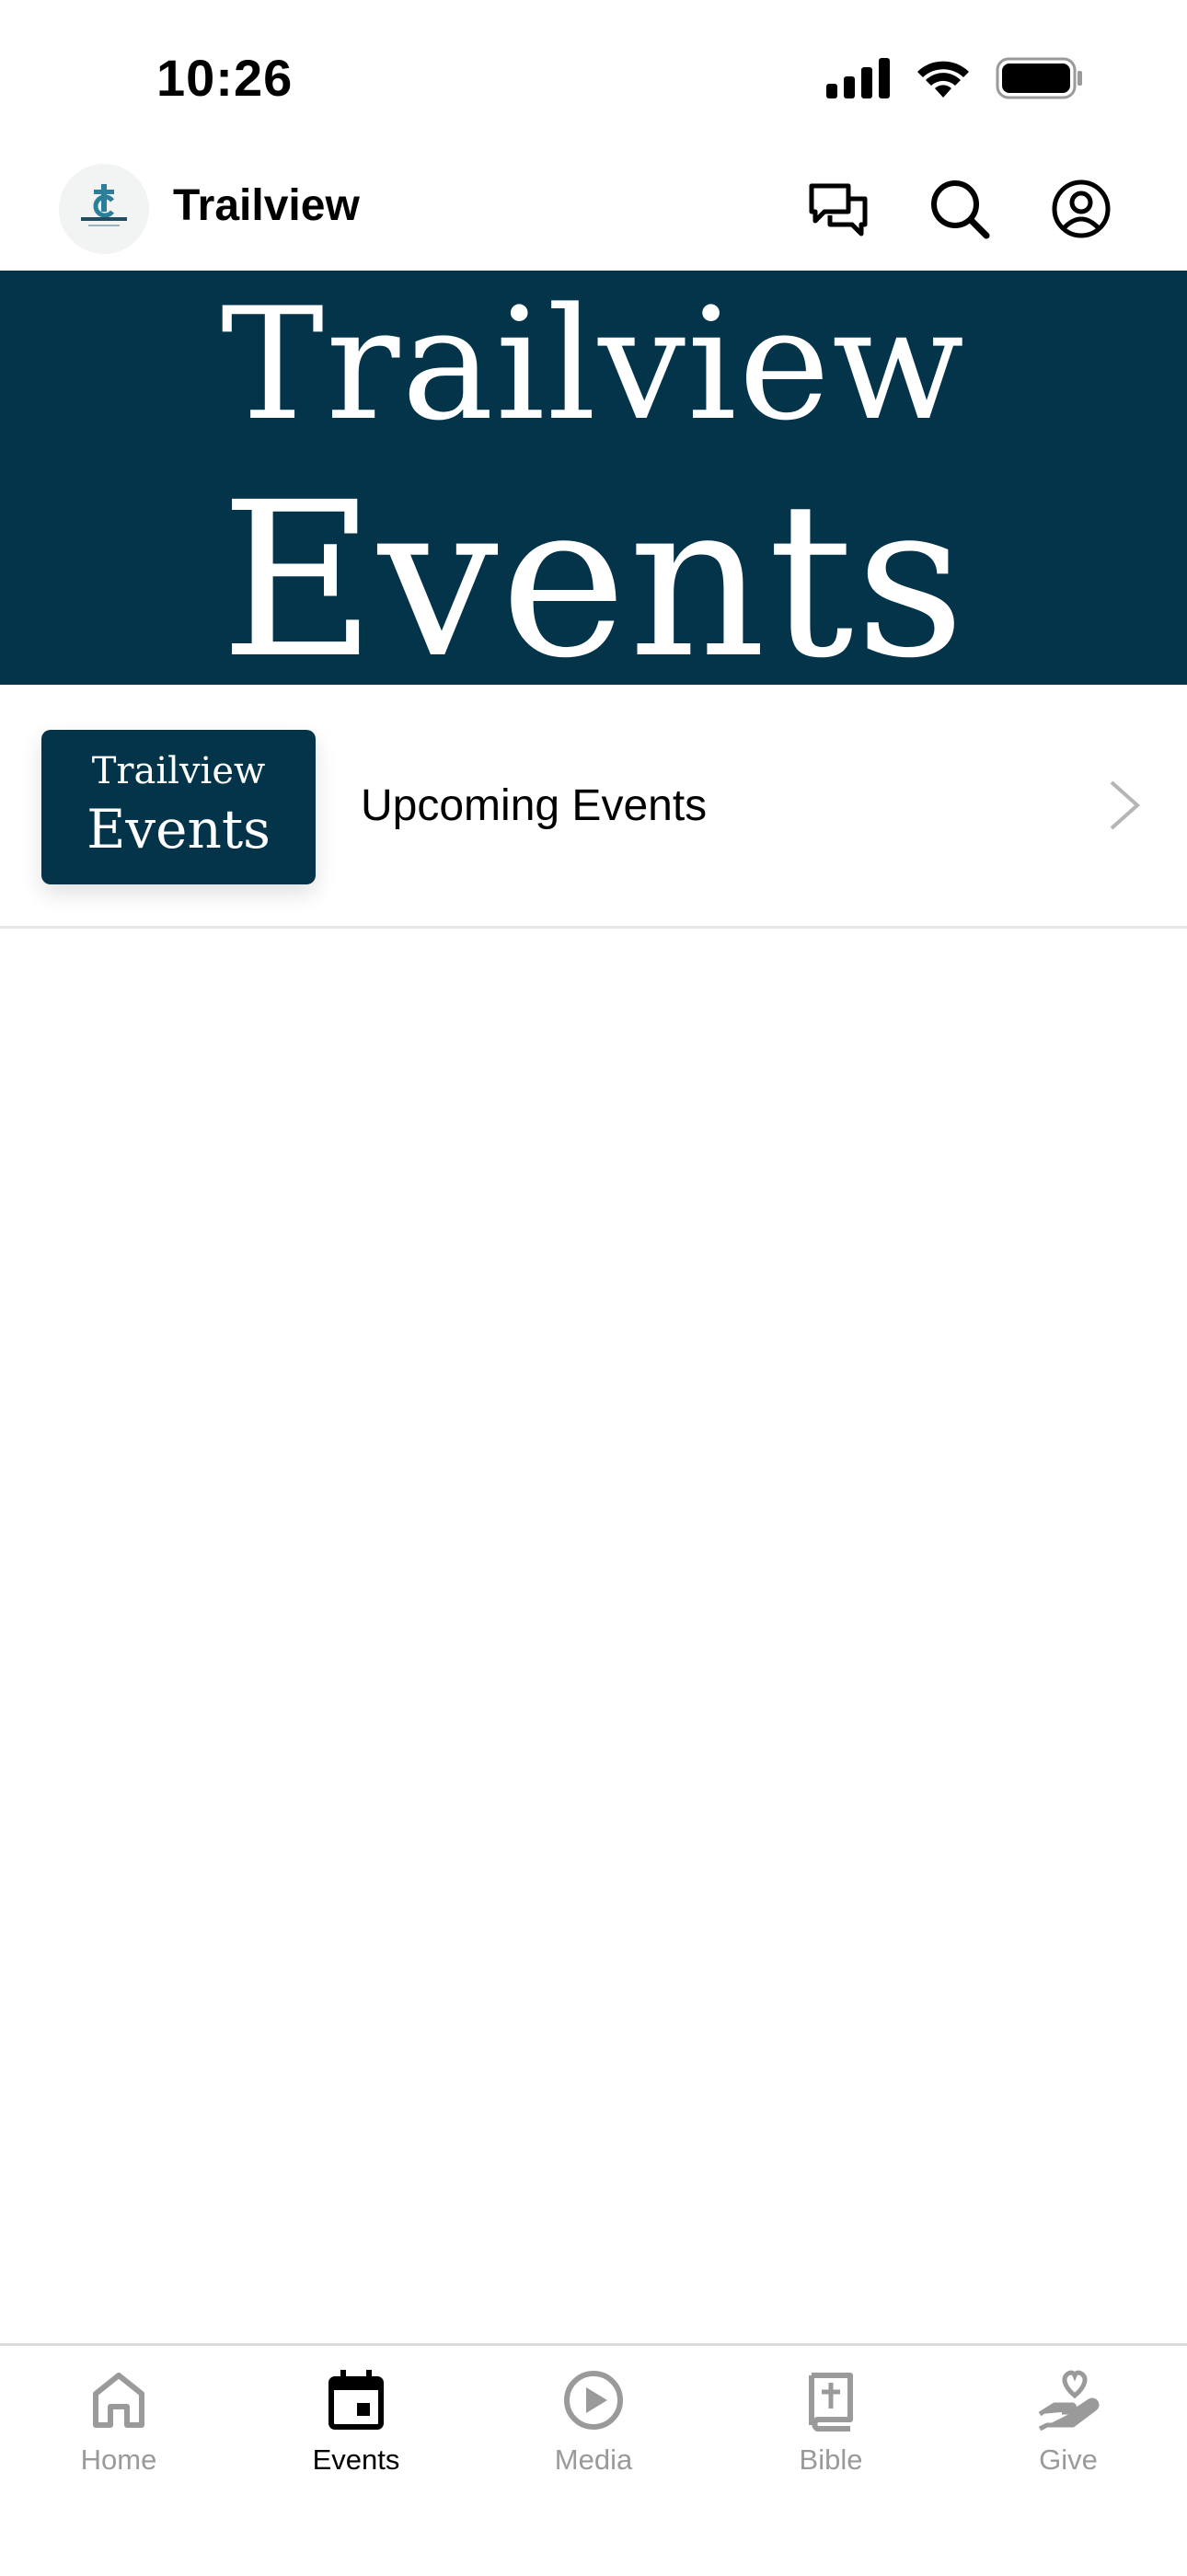  Describe the element at coordinates (593, 580) in the screenshot. I see `banner-title-line2: Events` at that location.